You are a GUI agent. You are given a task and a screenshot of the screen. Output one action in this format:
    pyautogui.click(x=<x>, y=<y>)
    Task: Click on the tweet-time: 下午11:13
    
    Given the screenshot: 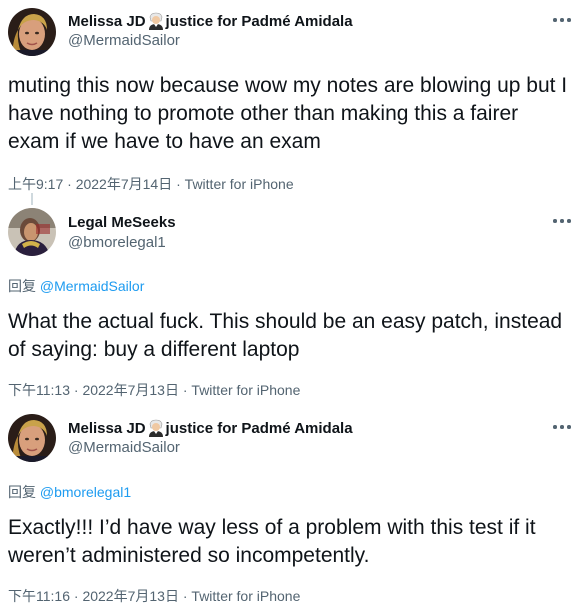 What is the action you would take?
    pyautogui.click(x=39, y=390)
    